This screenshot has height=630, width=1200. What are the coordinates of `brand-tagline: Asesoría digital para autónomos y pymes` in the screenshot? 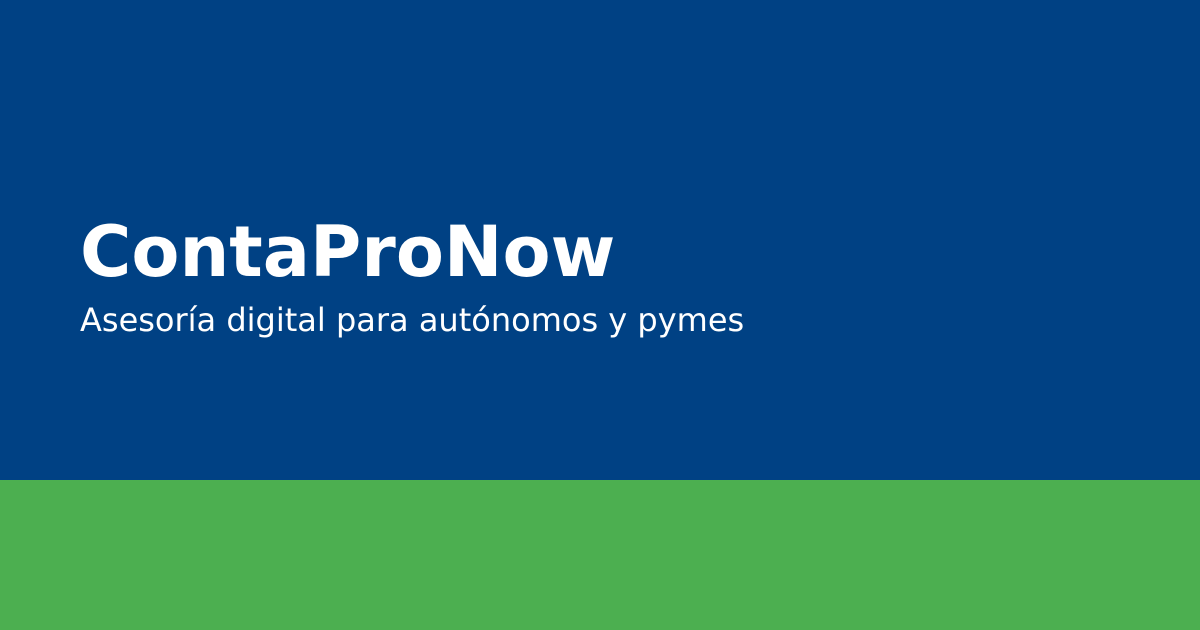 It's located at (412, 320).